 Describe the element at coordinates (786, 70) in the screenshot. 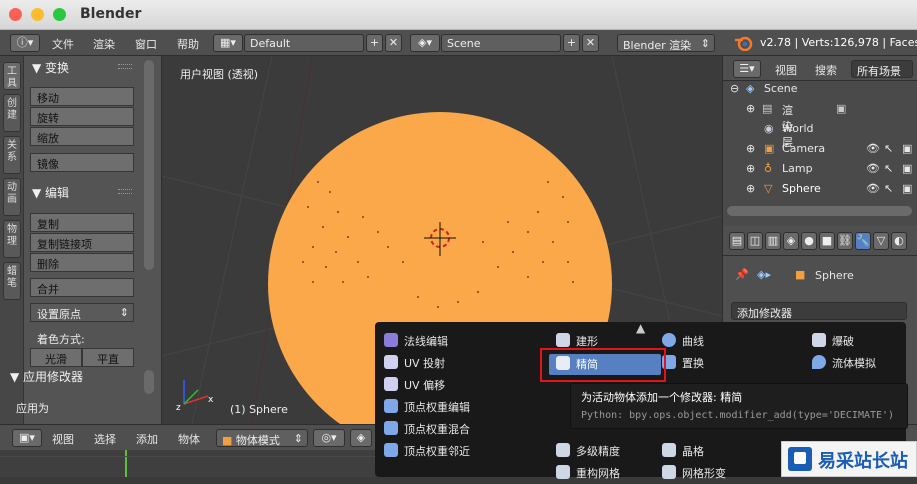

I see `outliner-view-menu: 视图` at that location.